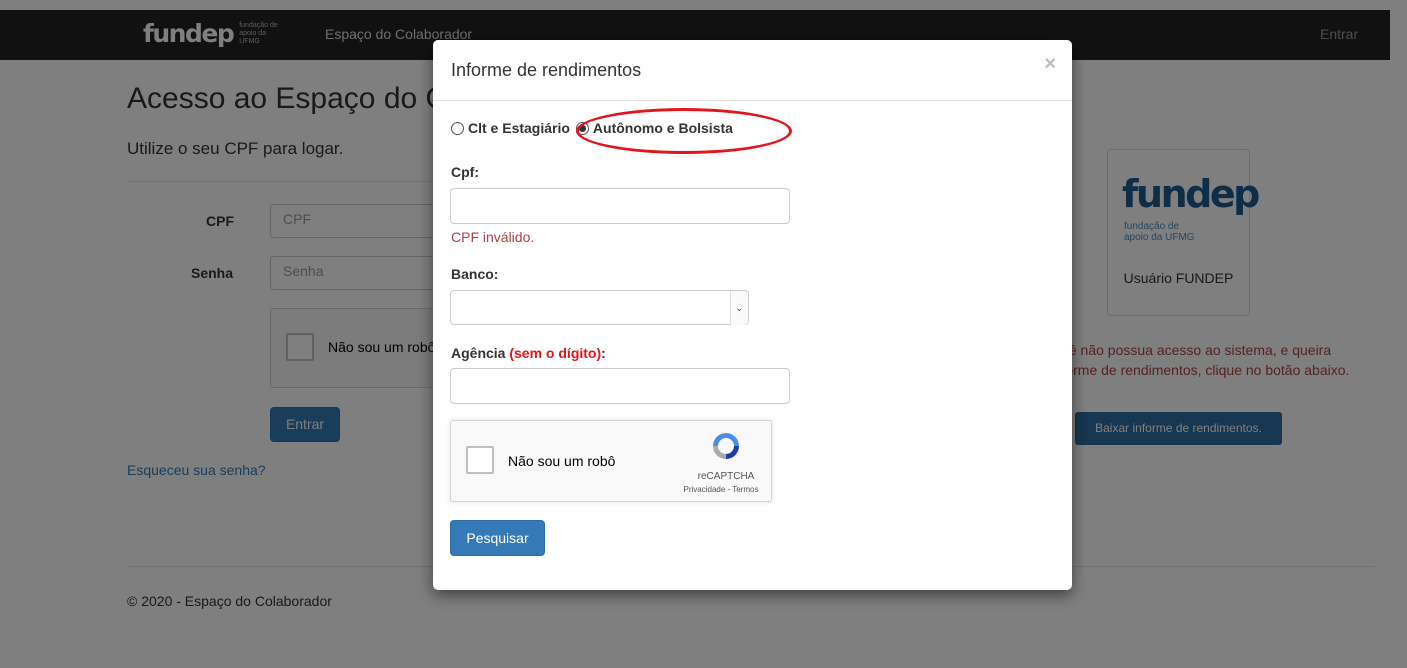 The width and height of the screenshot is (1407, 668). I want to click on recaptcha-label: Não sou um robô, so click(562, 461).